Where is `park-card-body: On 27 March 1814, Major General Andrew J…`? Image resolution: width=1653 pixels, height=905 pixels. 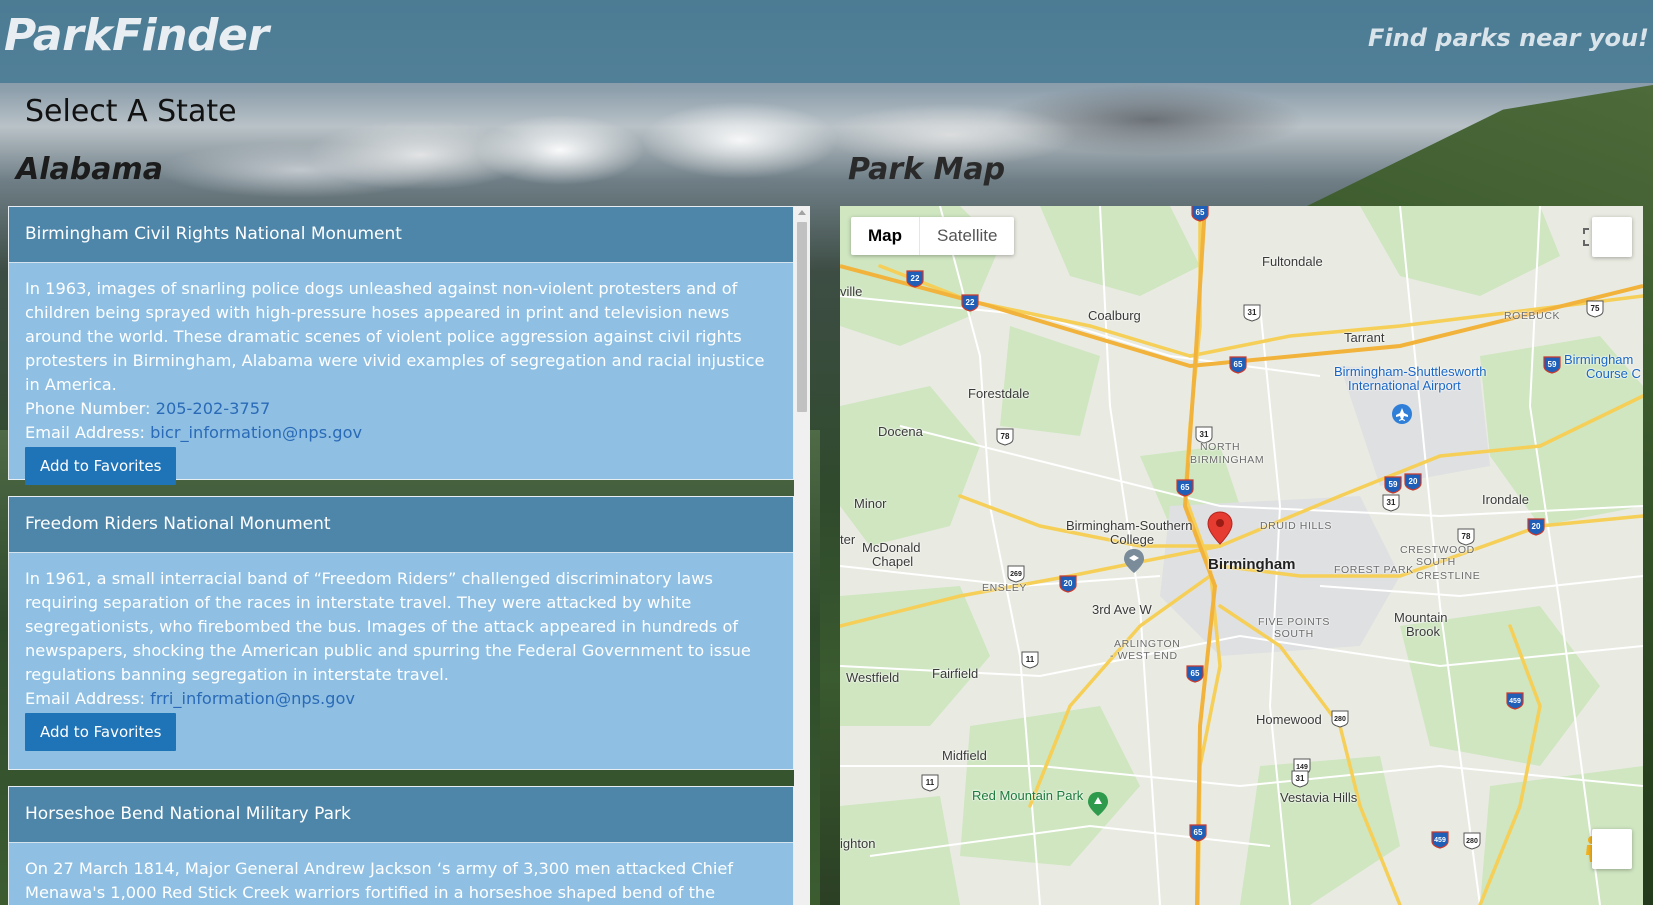
park-card-body: On 27 March 1814, Major General Andrew J… is located at coordinates (401, 874).